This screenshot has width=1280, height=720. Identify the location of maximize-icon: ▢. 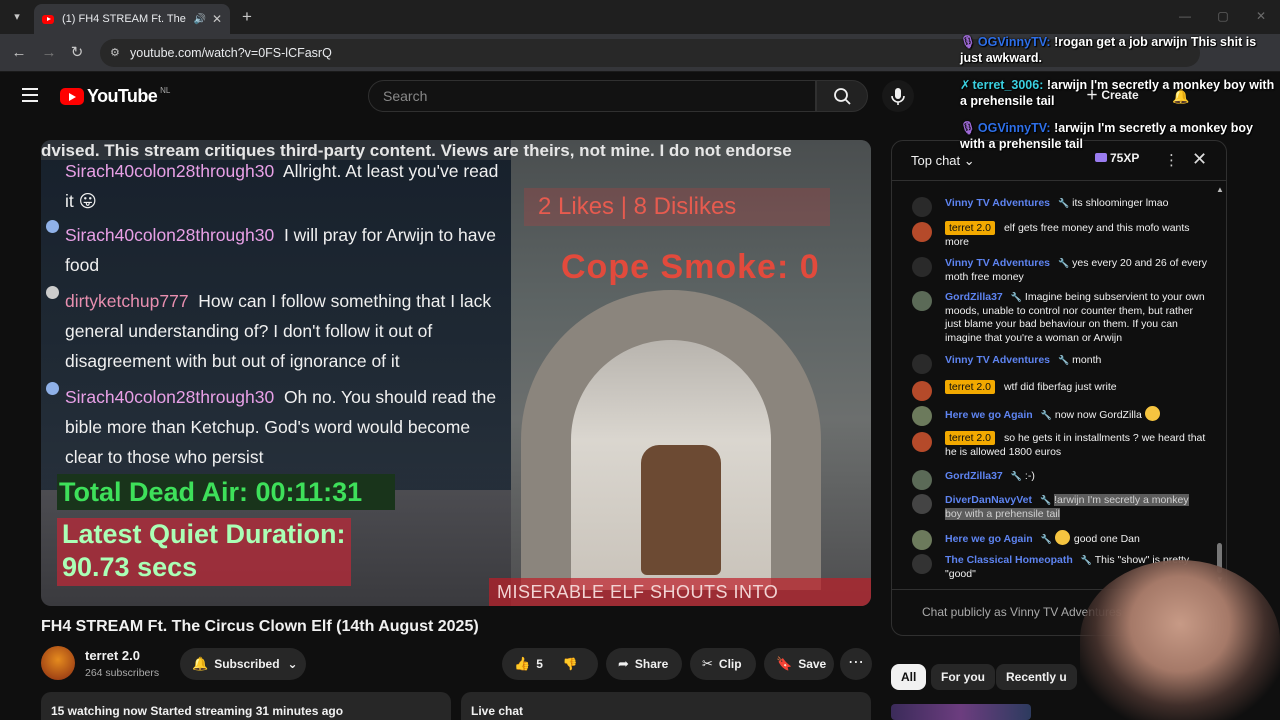
(1223, 16).